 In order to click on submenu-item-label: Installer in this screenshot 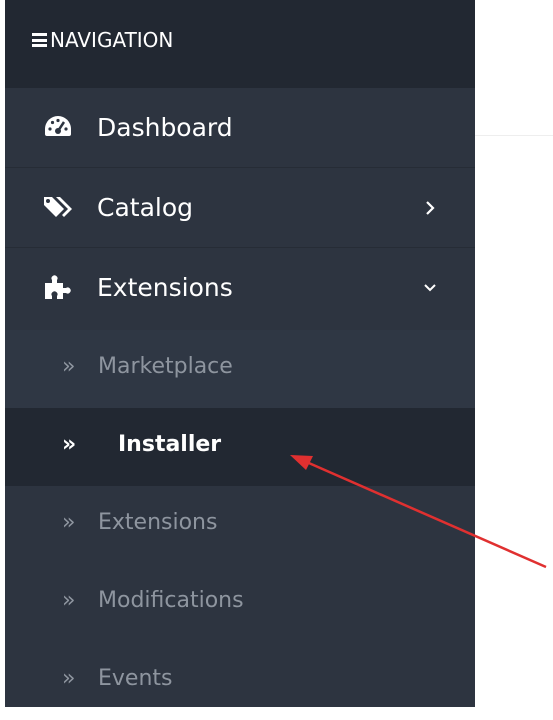, I will do `click(170, 444)`.